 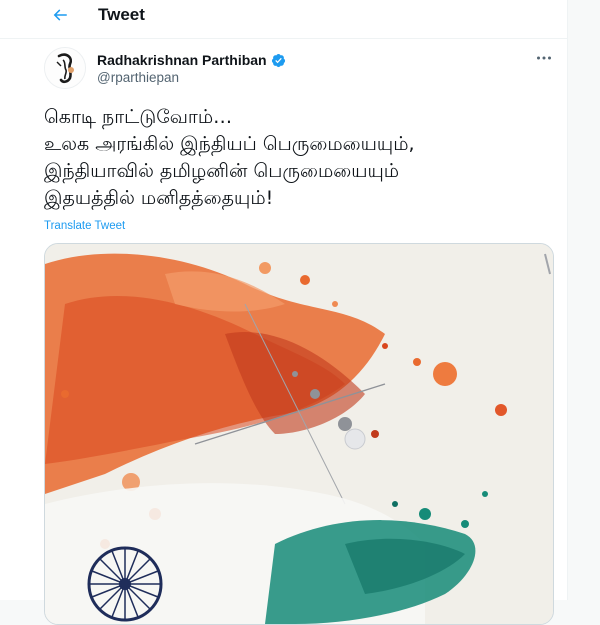 I want to click on header-bar: Tweet, so click(x=283, y=19).